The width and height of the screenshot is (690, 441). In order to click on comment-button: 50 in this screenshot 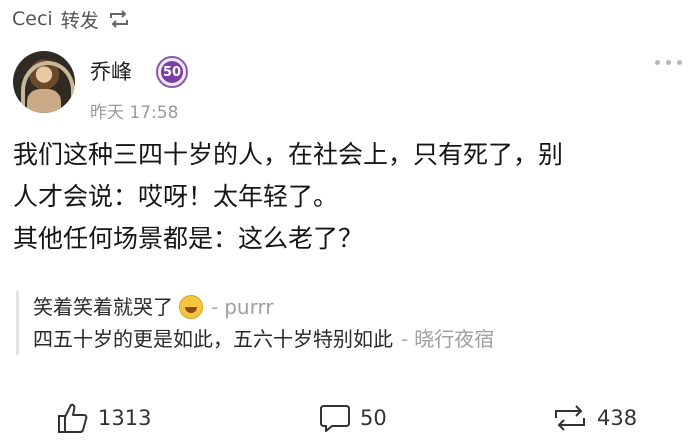, I will do `click(352, 418)`.